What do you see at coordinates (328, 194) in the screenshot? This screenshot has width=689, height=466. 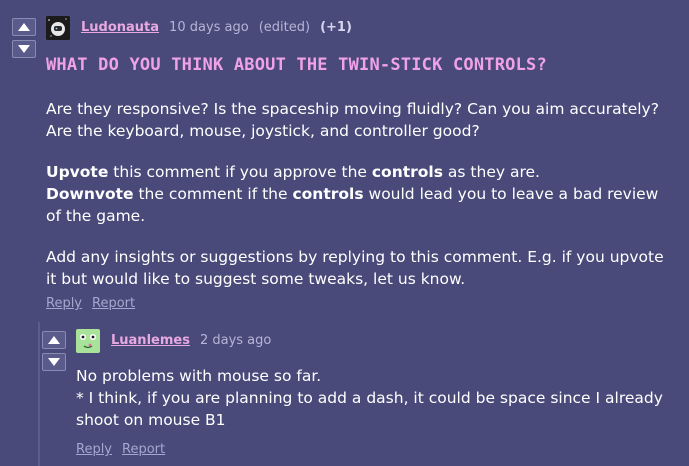 I see `controls-emphasis-2: controls` at bounding box center [328, 194].